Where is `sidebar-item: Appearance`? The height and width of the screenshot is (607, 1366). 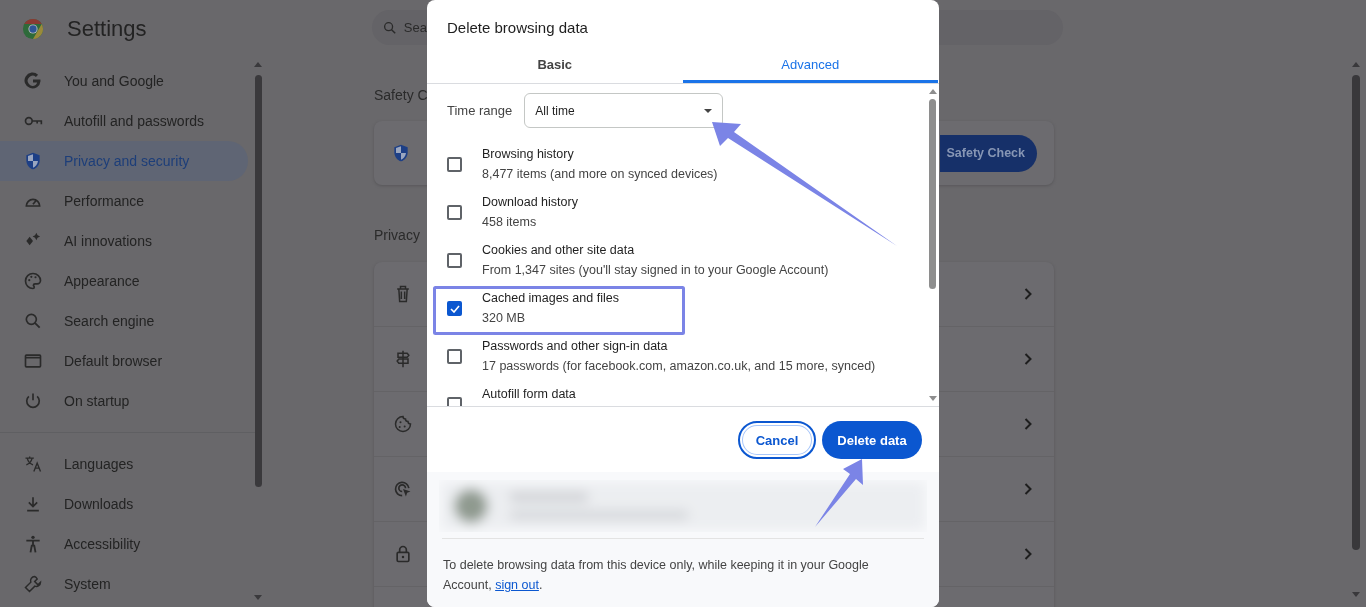 sidebar-item: Appearance is located at coordinates (124, 281).